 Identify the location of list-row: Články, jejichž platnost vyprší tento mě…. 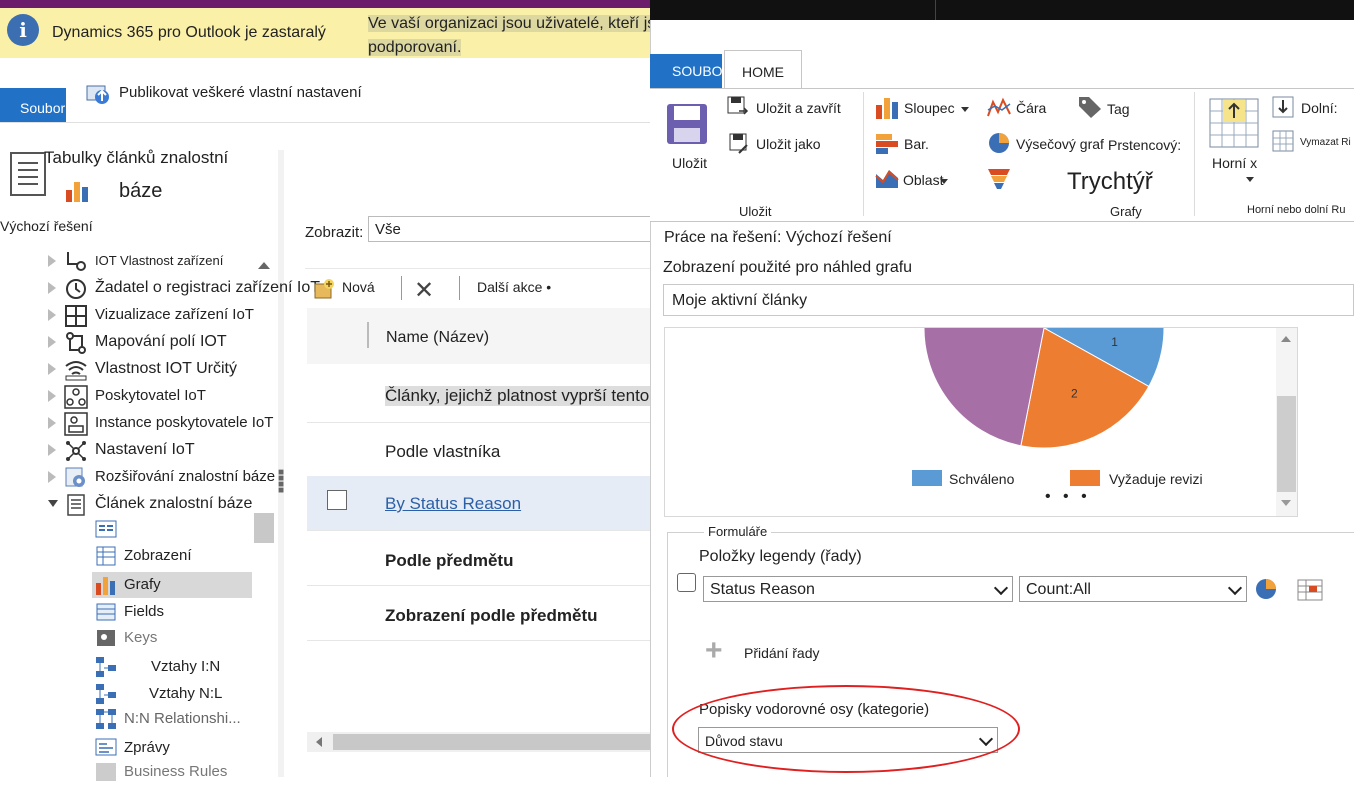
(517, 394).